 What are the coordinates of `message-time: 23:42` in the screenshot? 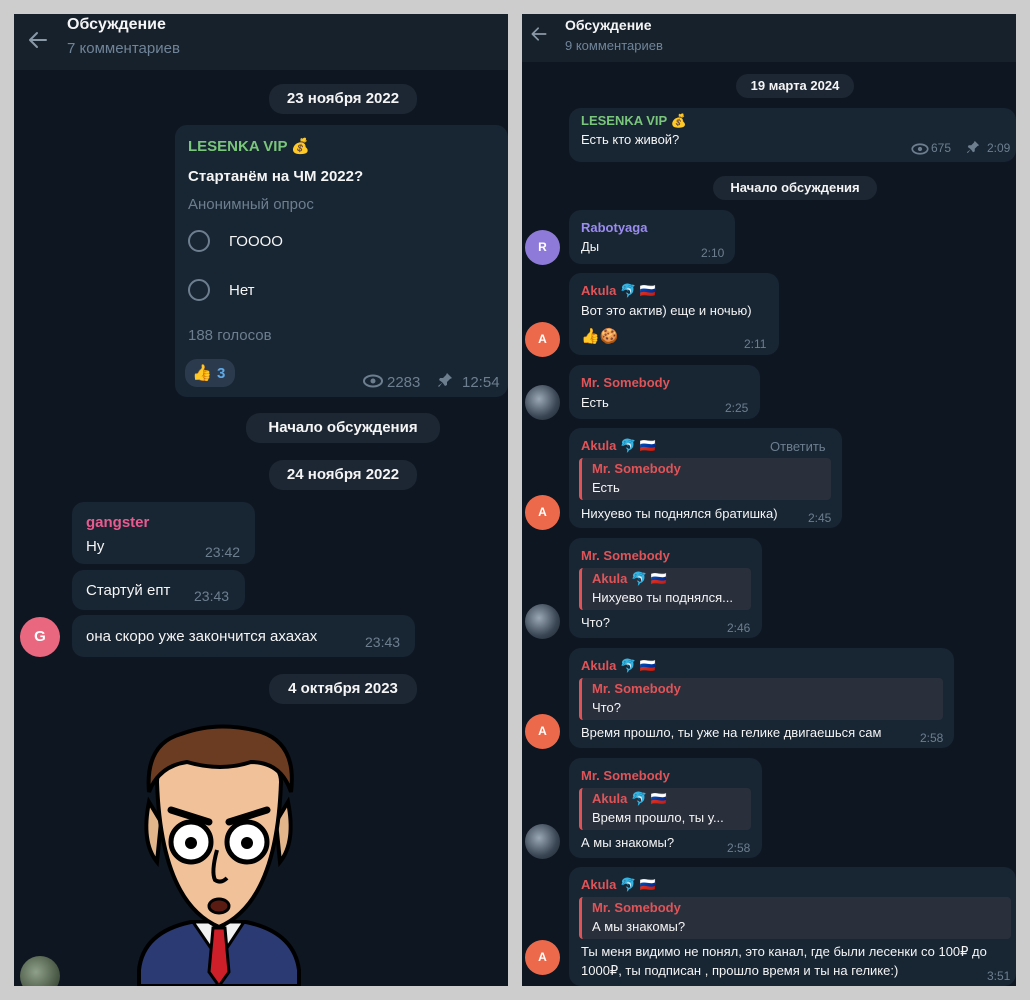 It's located at (223, 552).